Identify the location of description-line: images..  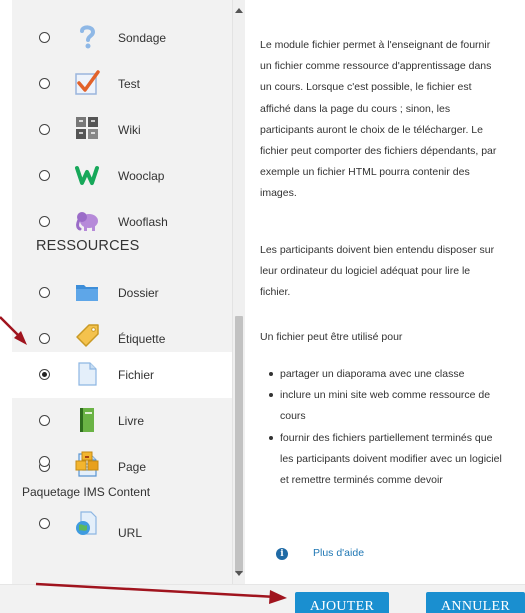
(278, 193).